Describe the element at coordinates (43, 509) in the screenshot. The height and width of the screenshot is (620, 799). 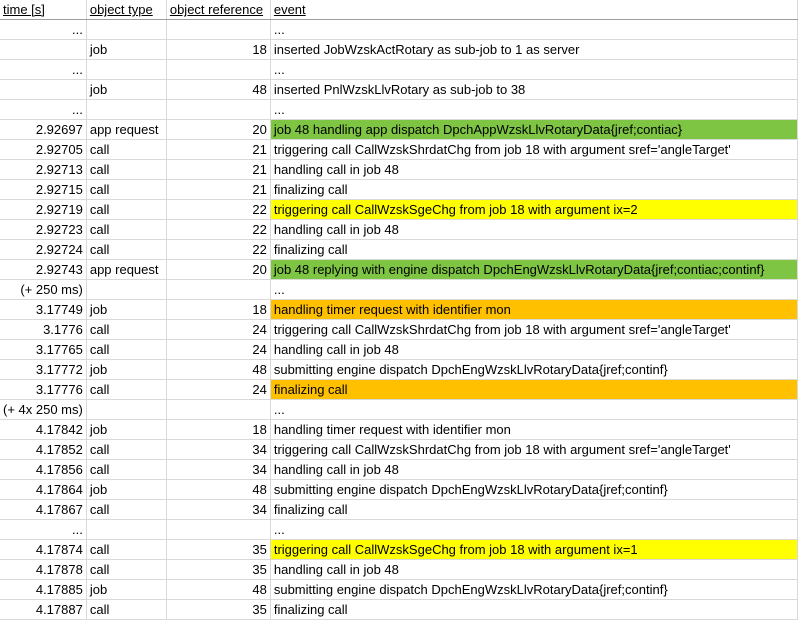
I see `cell-time: 4.17867` at that location.